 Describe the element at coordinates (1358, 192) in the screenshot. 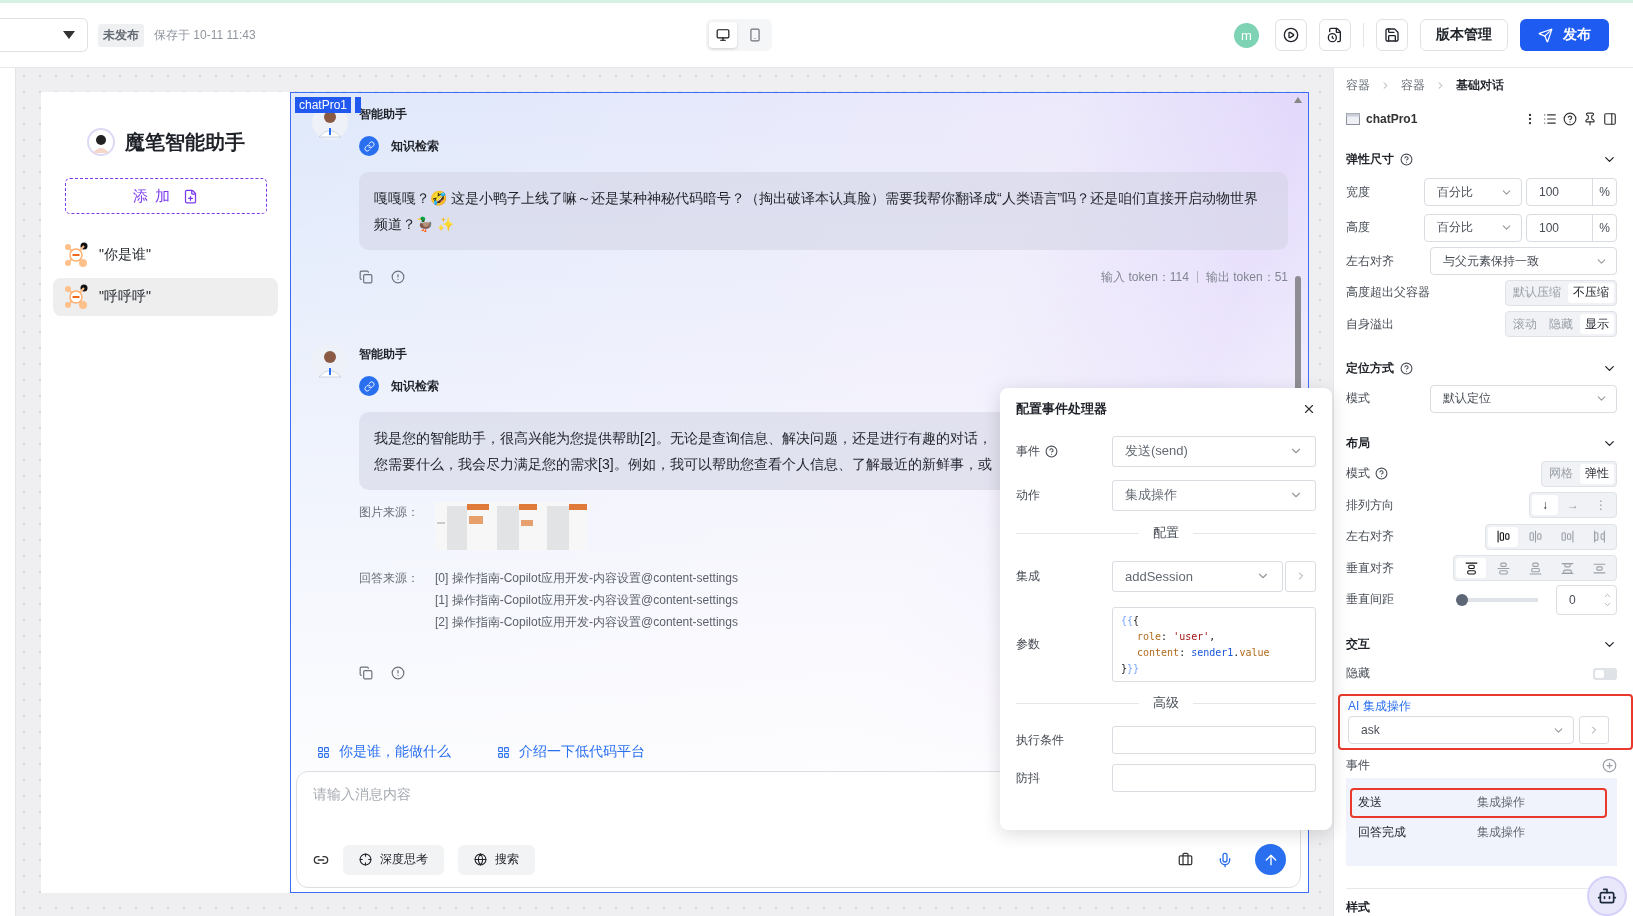

I see `field-label: 宽度` at that location.